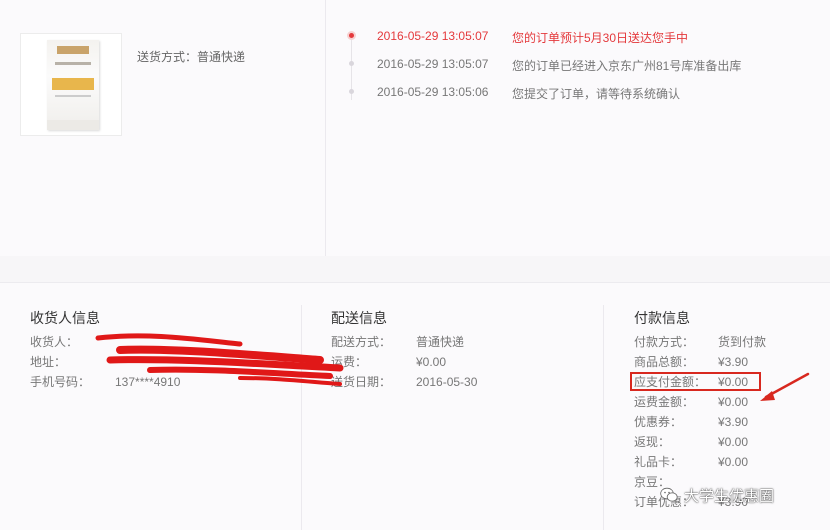  What do you see at coordinates (167, 57) in the screenshot?
I see `shipping-method-label: 送货方式：` at bounding box center [167, 57].